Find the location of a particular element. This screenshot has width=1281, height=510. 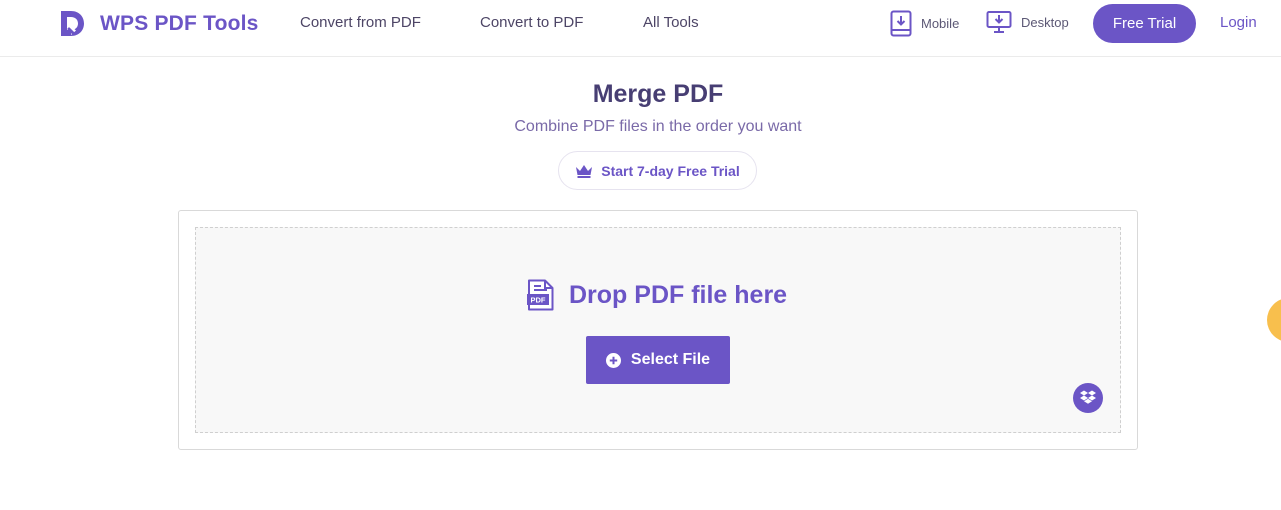

plus-circle-icon is located at coordinates (613, 360).